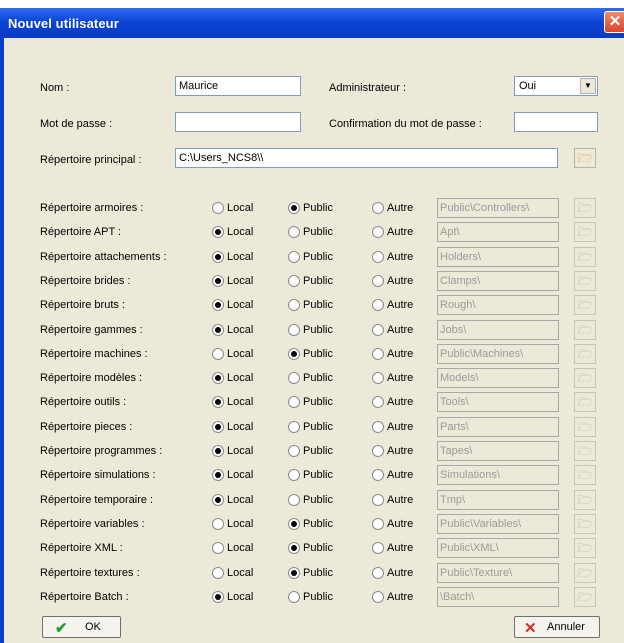  Describe the element at coordinates (368, 88) in the screenshot. I see `administrateur-label: Administrateur :` at that location.